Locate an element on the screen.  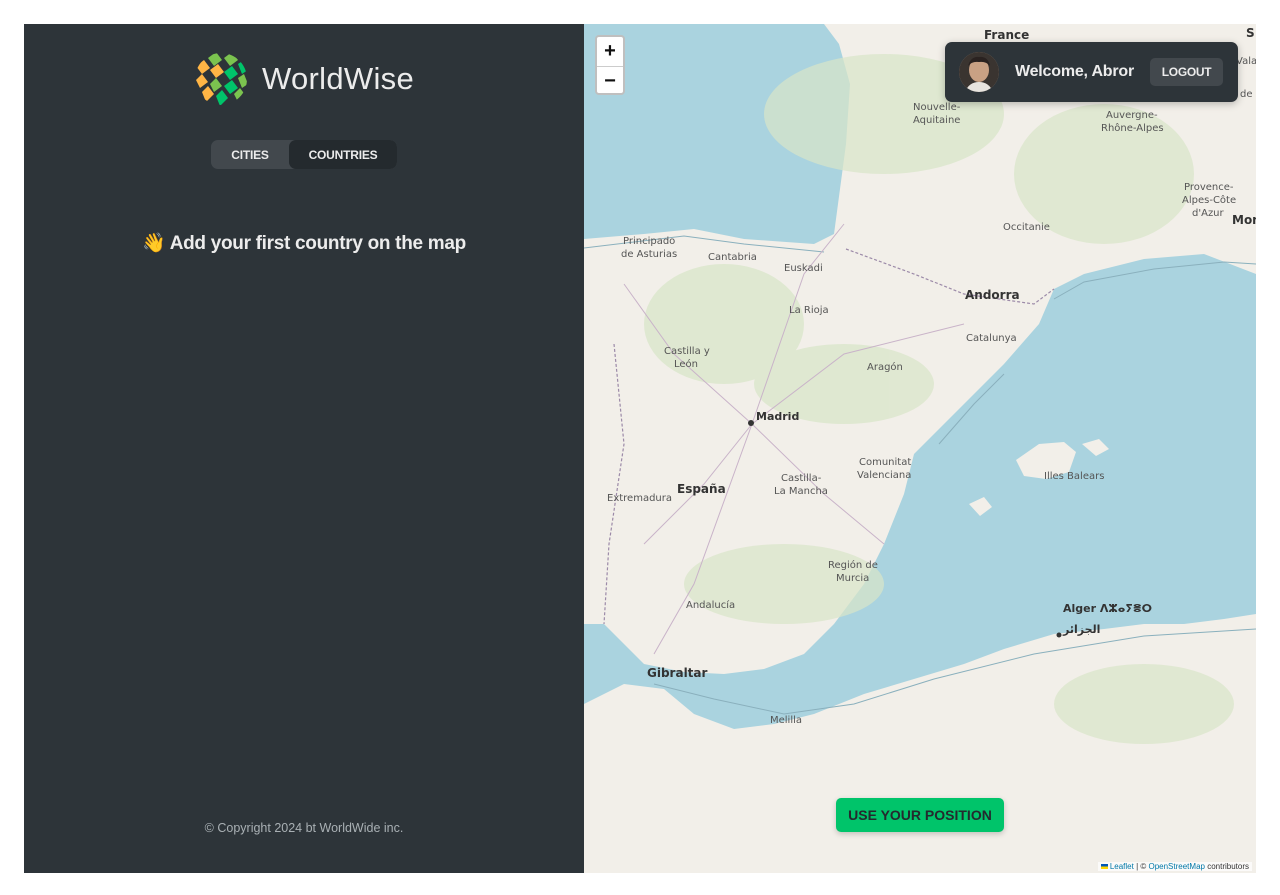
map-label-baleares: Illes Balears is located at coordinates (1074, 476).